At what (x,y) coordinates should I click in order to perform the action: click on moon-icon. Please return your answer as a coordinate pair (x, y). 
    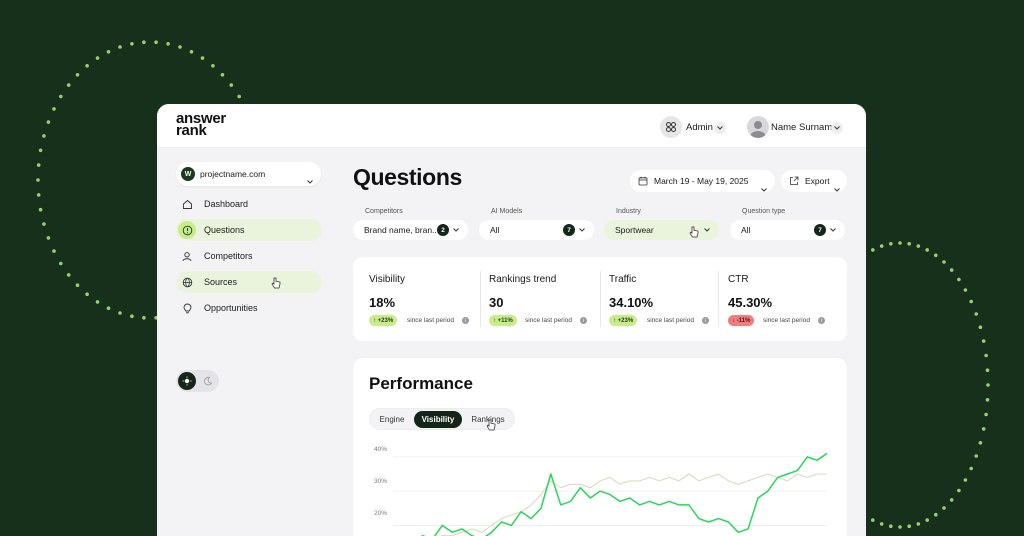
    Looking at the image, I should click on (208, 381).